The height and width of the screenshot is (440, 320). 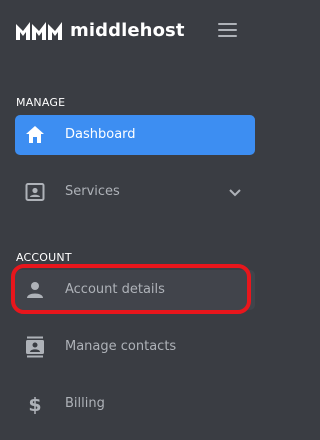 What do you see at coordinates (121, 346) in the screenshot?
I see `sidebar-item-label: Manage contacts` at bounding box center [121, 346].